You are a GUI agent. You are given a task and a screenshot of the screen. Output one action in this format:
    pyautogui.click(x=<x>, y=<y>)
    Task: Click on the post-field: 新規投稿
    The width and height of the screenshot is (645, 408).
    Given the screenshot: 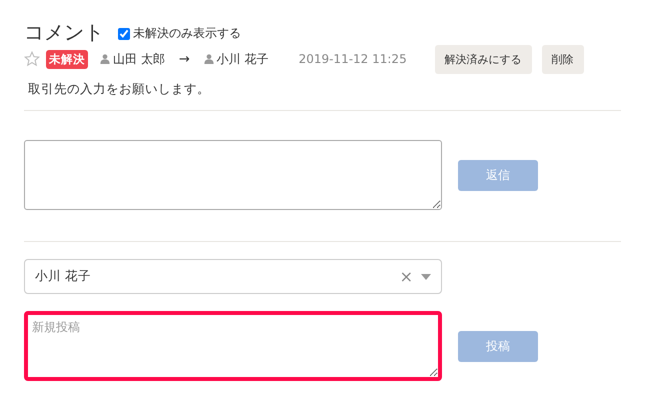 What is the action you would take?
    pyautogui.click(x=233, y=346)
    